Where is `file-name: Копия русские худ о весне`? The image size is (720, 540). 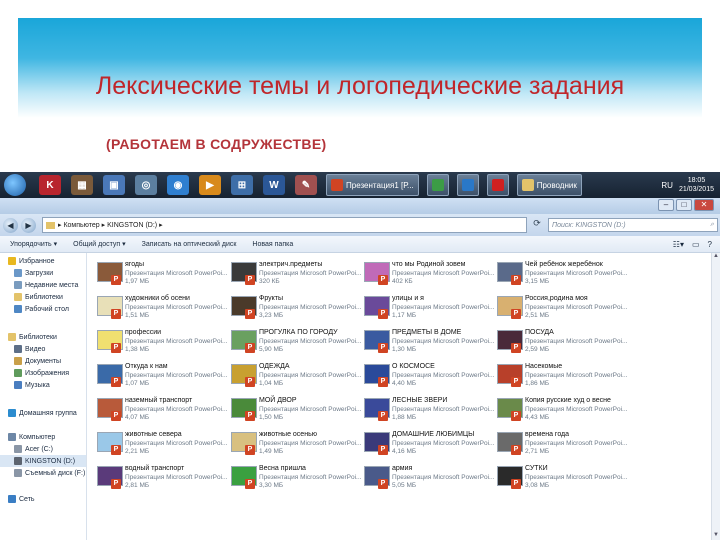
file-name: Копия русские худ о весне is located at coordinates (568, 400).